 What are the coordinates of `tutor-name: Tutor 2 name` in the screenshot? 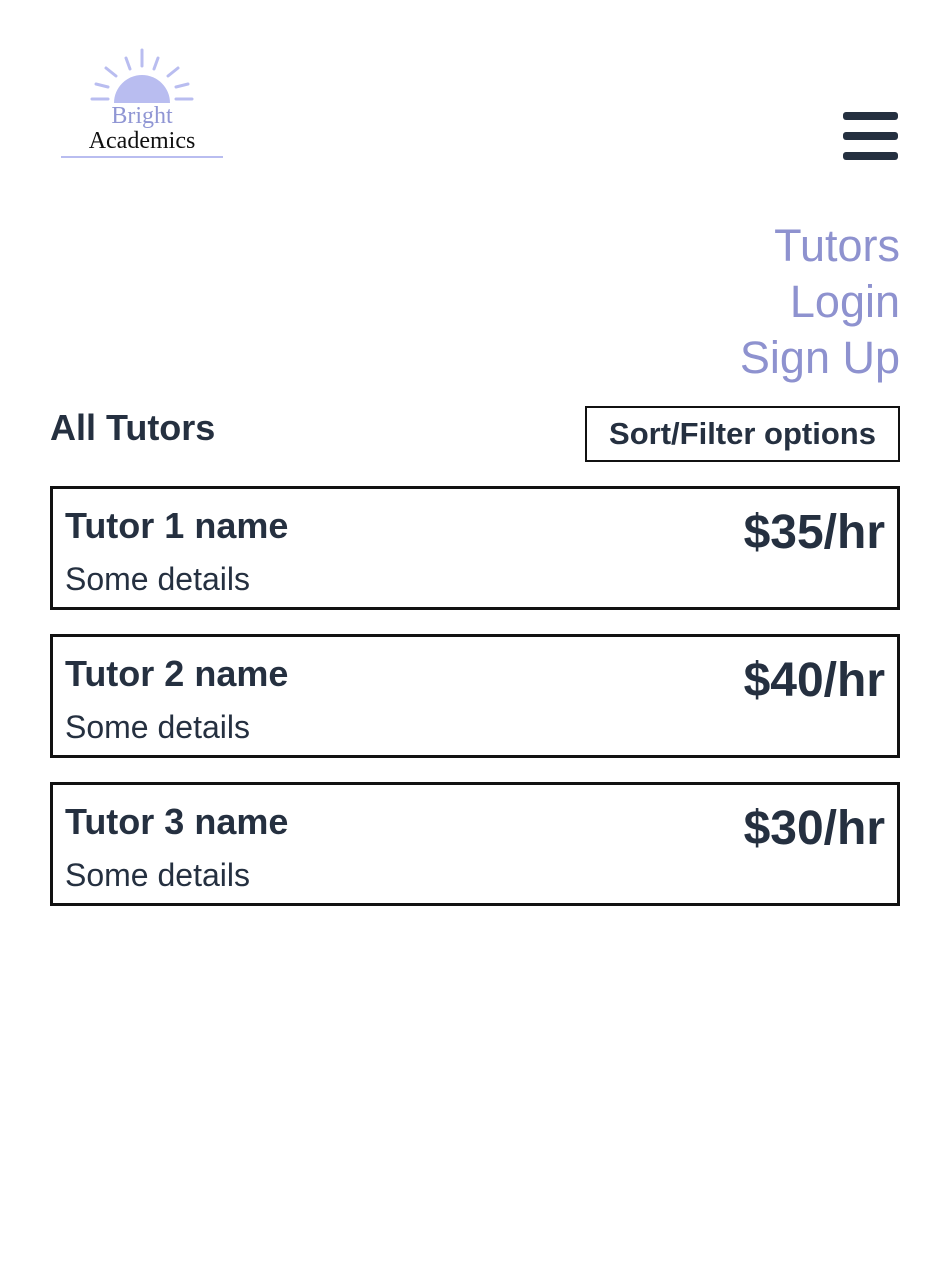 It's located at (177, 673).